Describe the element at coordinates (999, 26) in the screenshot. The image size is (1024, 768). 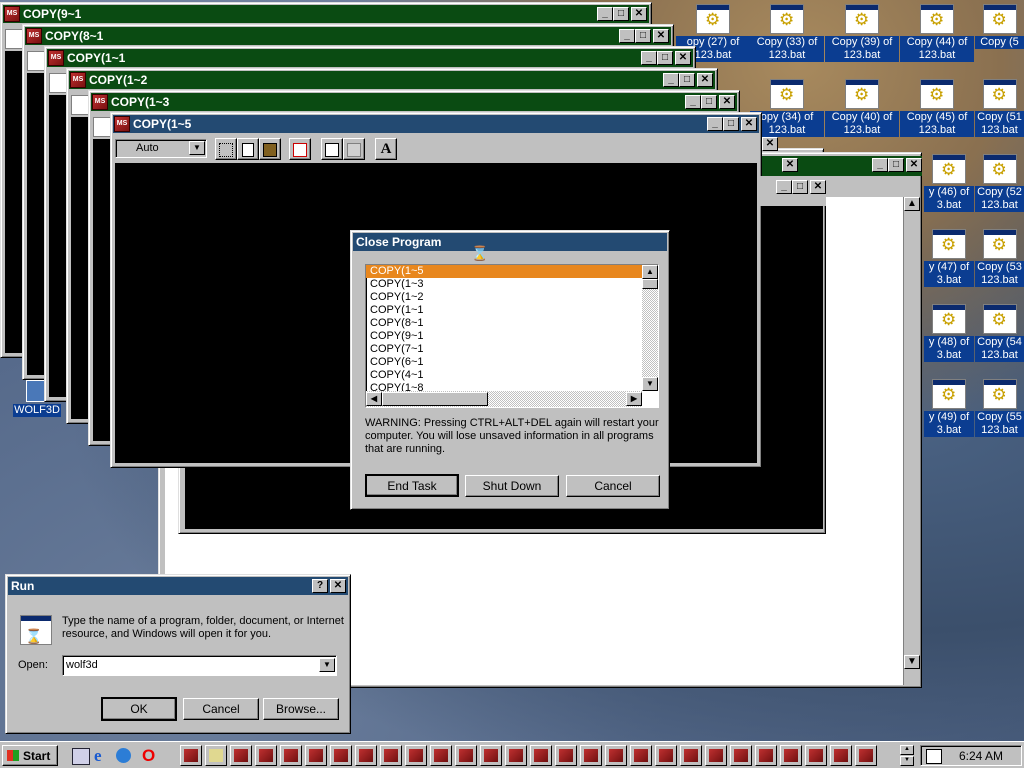
I see `desktop-icon-copy-50: Copy (5` at that location.